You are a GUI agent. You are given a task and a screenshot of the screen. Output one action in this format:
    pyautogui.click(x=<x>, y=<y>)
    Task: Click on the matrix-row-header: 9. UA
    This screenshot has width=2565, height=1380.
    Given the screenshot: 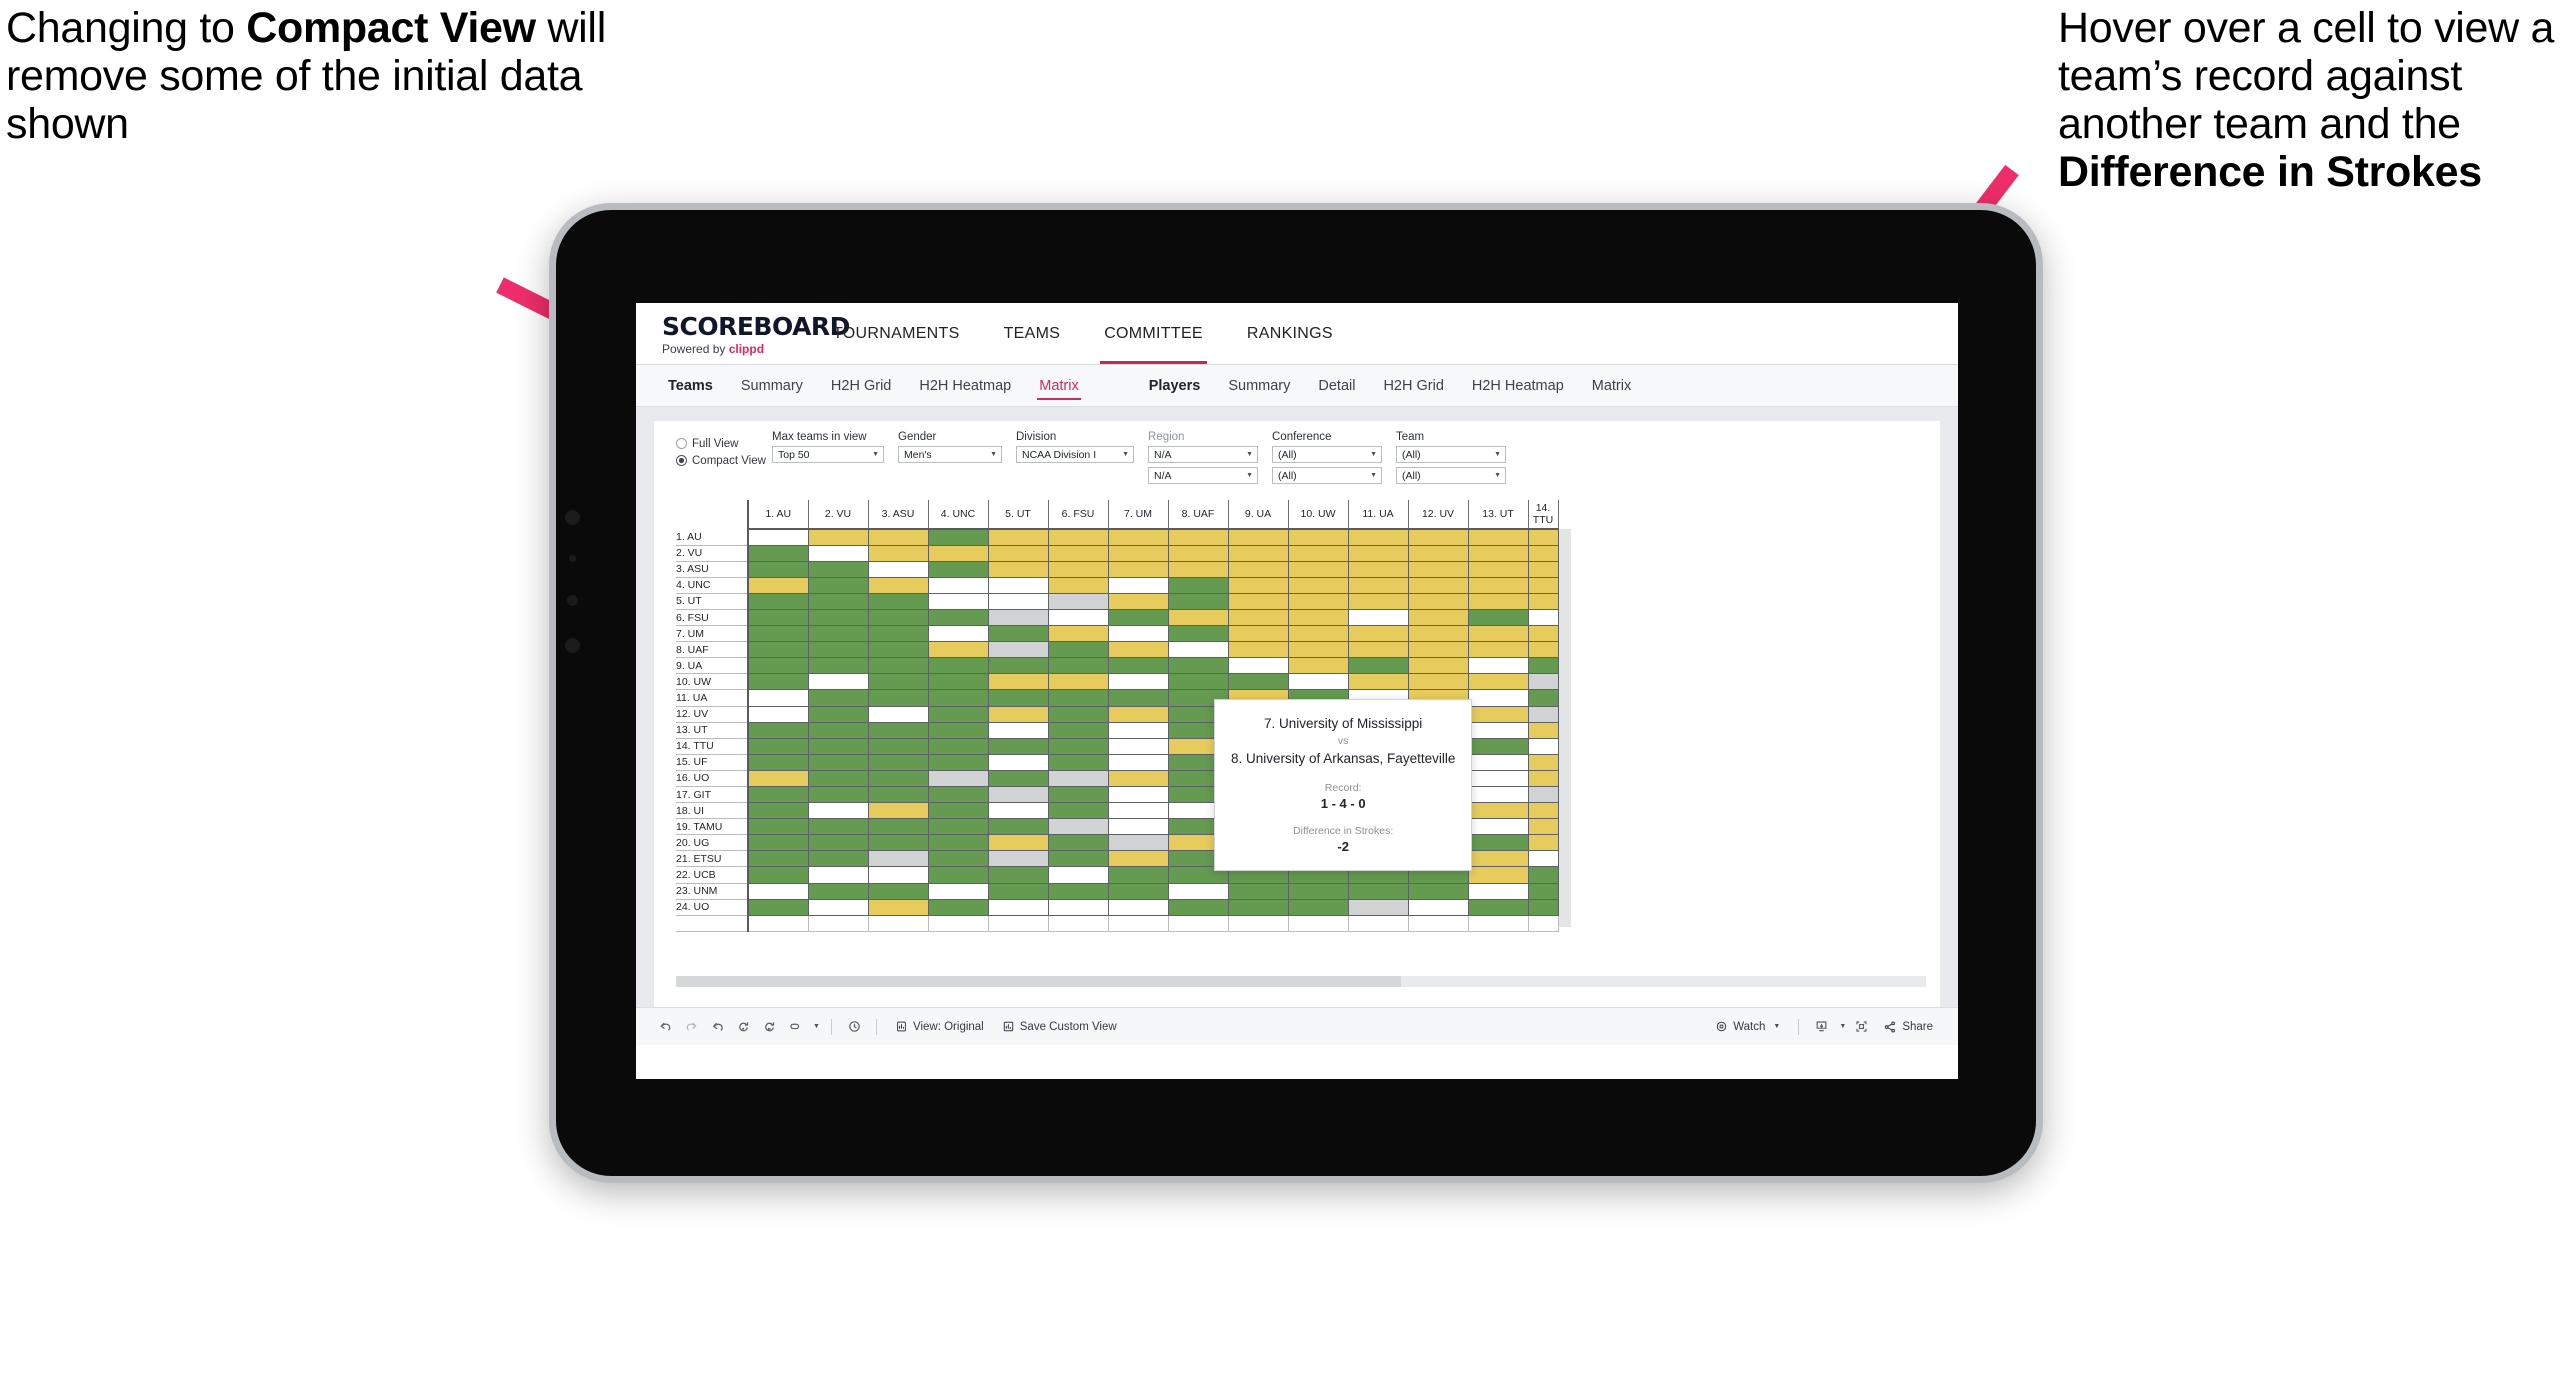 What is the action you would take?
    pyautogui.click(x=712, y=666)
    